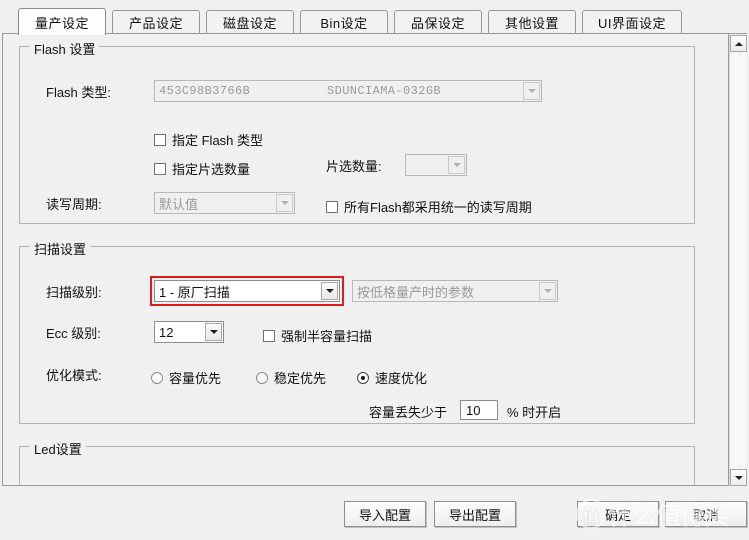  What do you see at coordinates (205, 91) in the screenshot?
I see `flash-type-code: 453C98B3766B` at bounding box center [205, 91].